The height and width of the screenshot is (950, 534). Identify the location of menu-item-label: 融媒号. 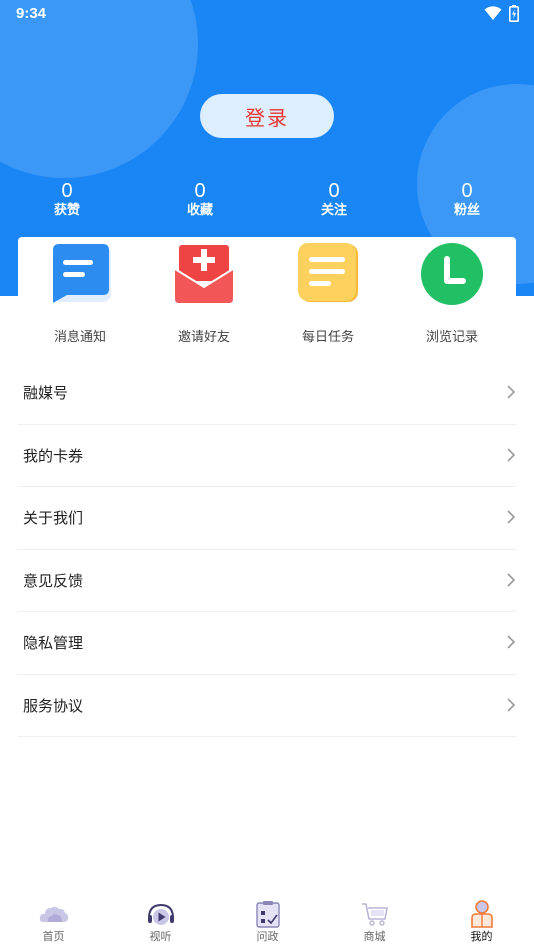
(46, 393).